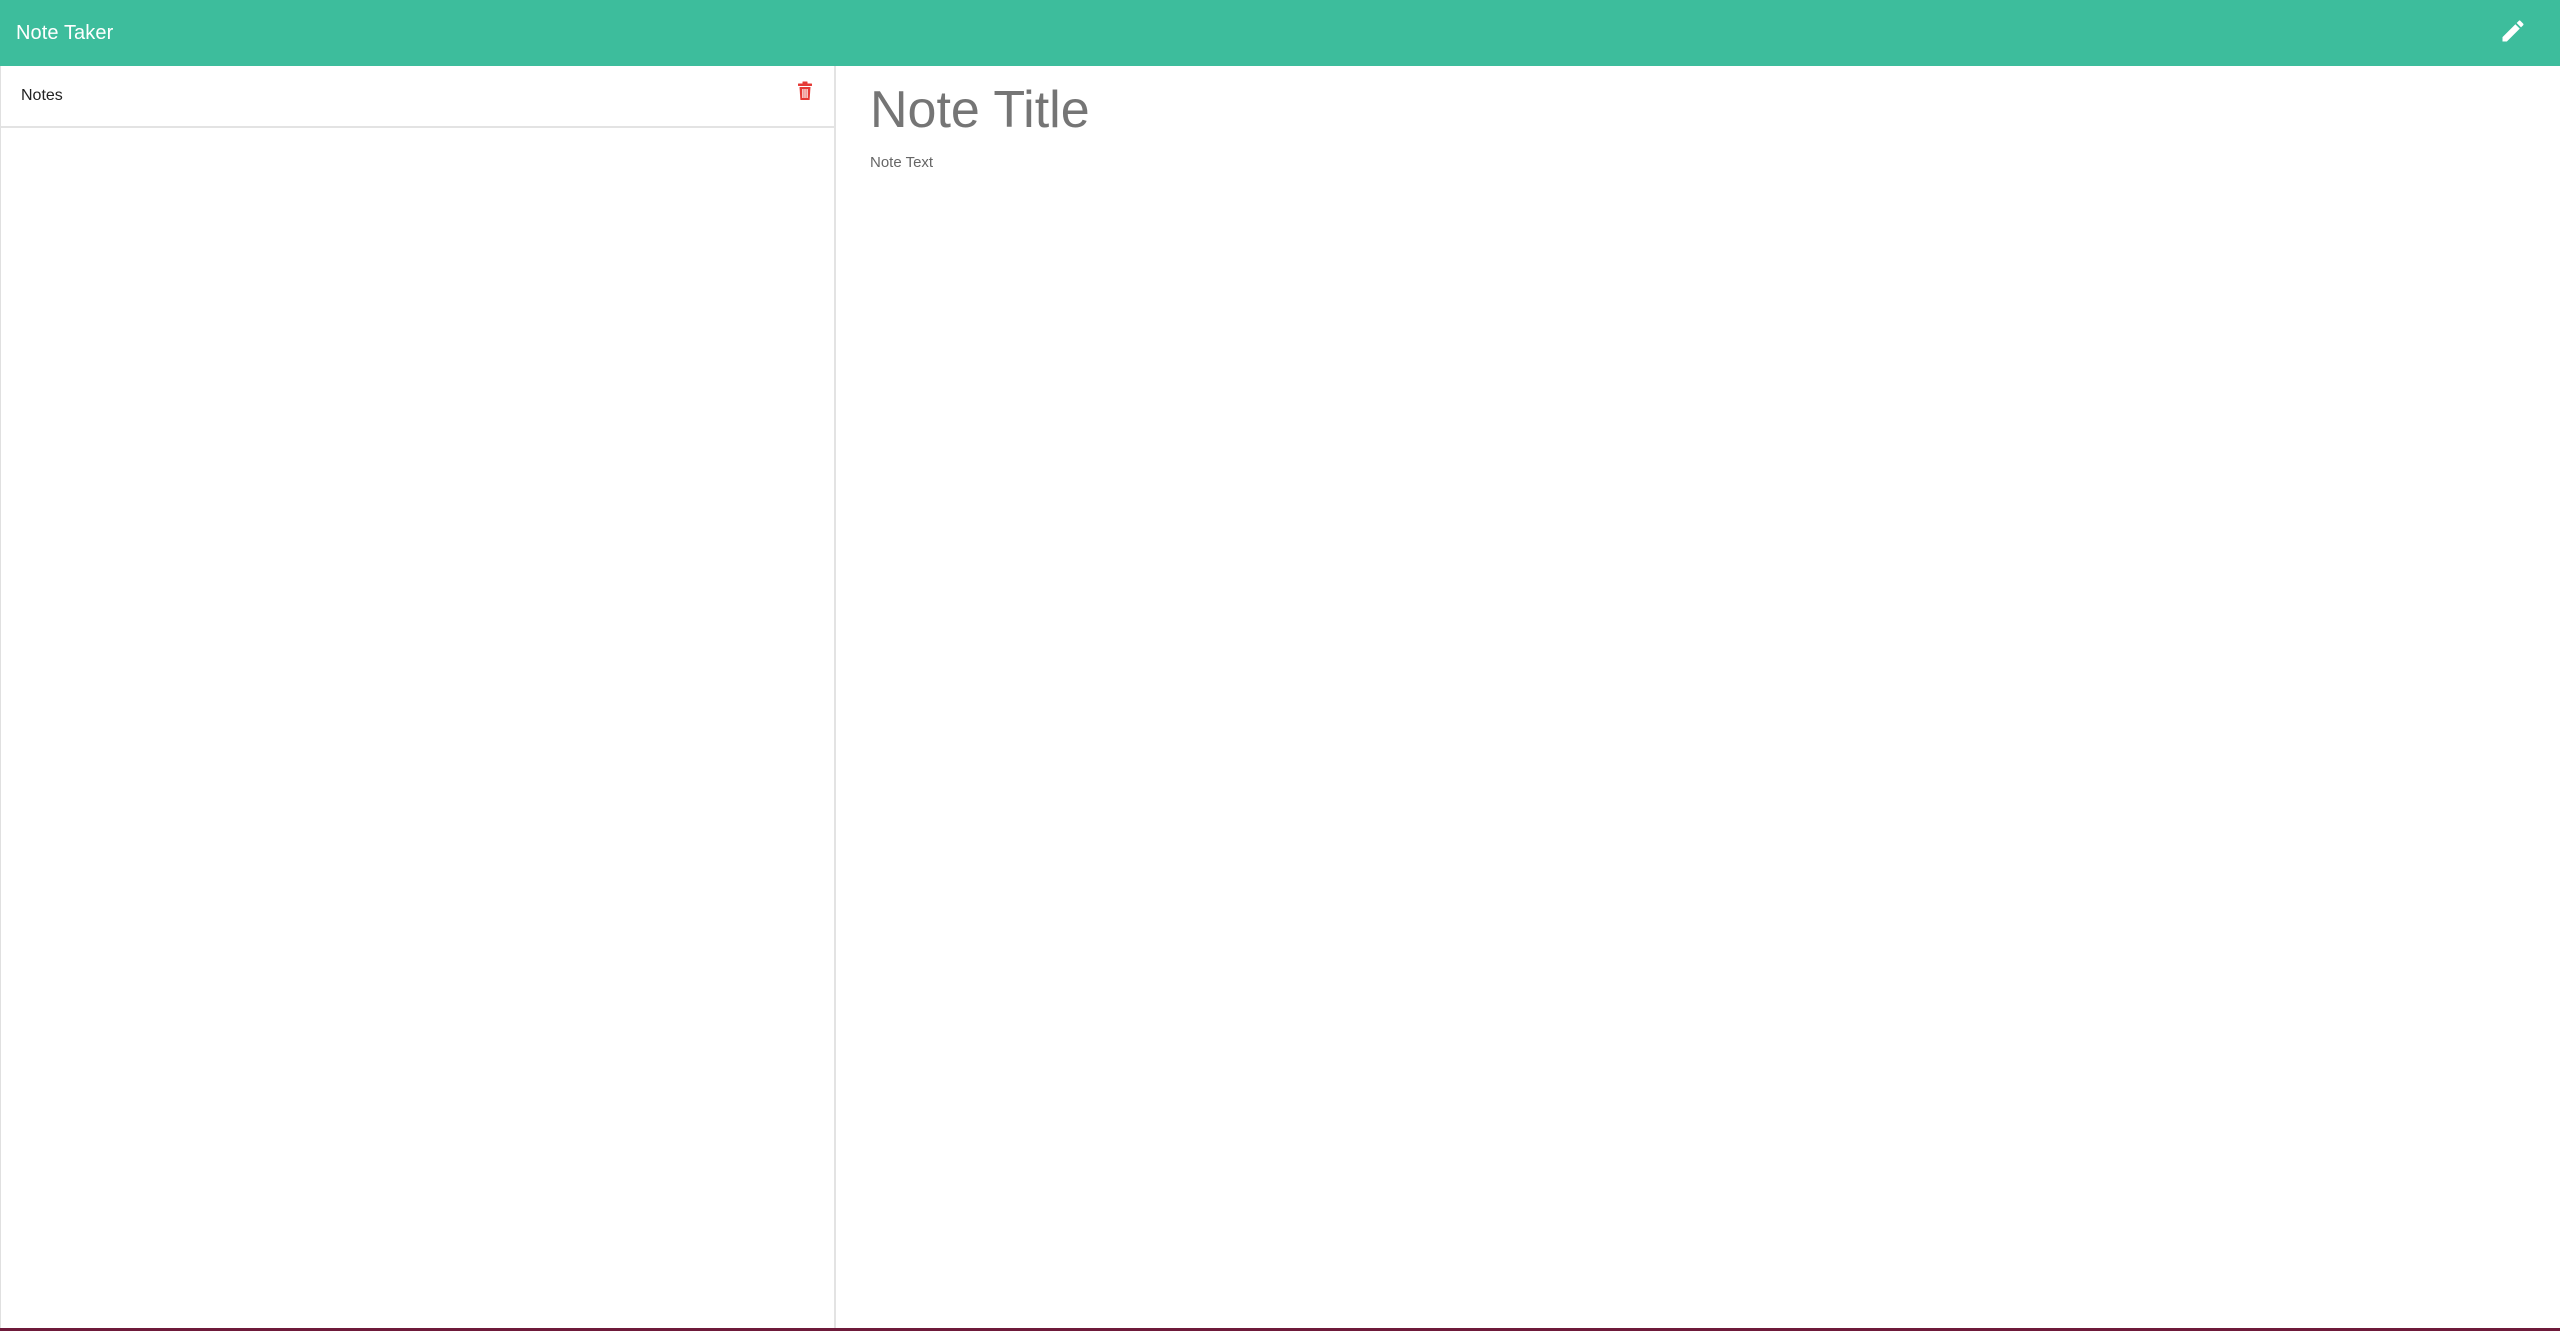 The width and height of the screenshot is (2560, 1331). I want to click on navbar: Note Taker, so click(1280, 33).